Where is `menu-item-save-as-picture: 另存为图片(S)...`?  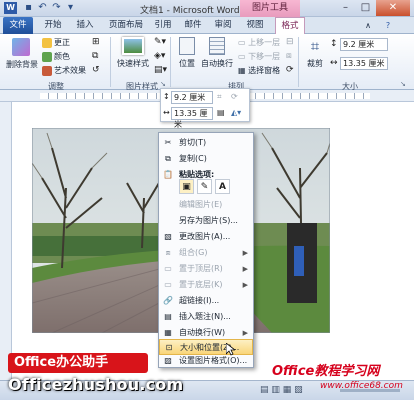
menu-item-save-as-picture: 另存为图片(S)... is located at coordinates (206, 221).